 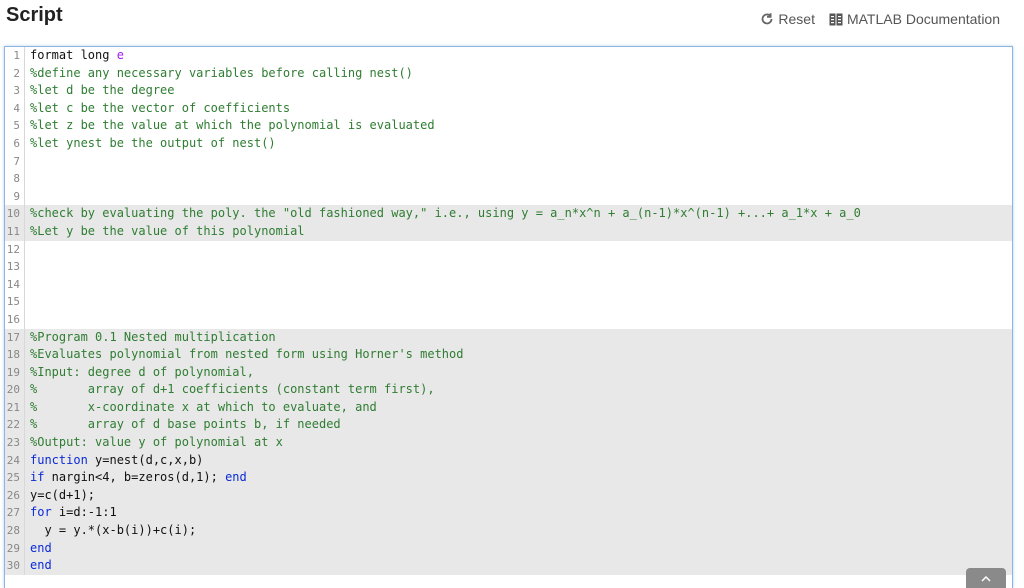 I want to click on code-line: 13, so click(x=508, y=267).